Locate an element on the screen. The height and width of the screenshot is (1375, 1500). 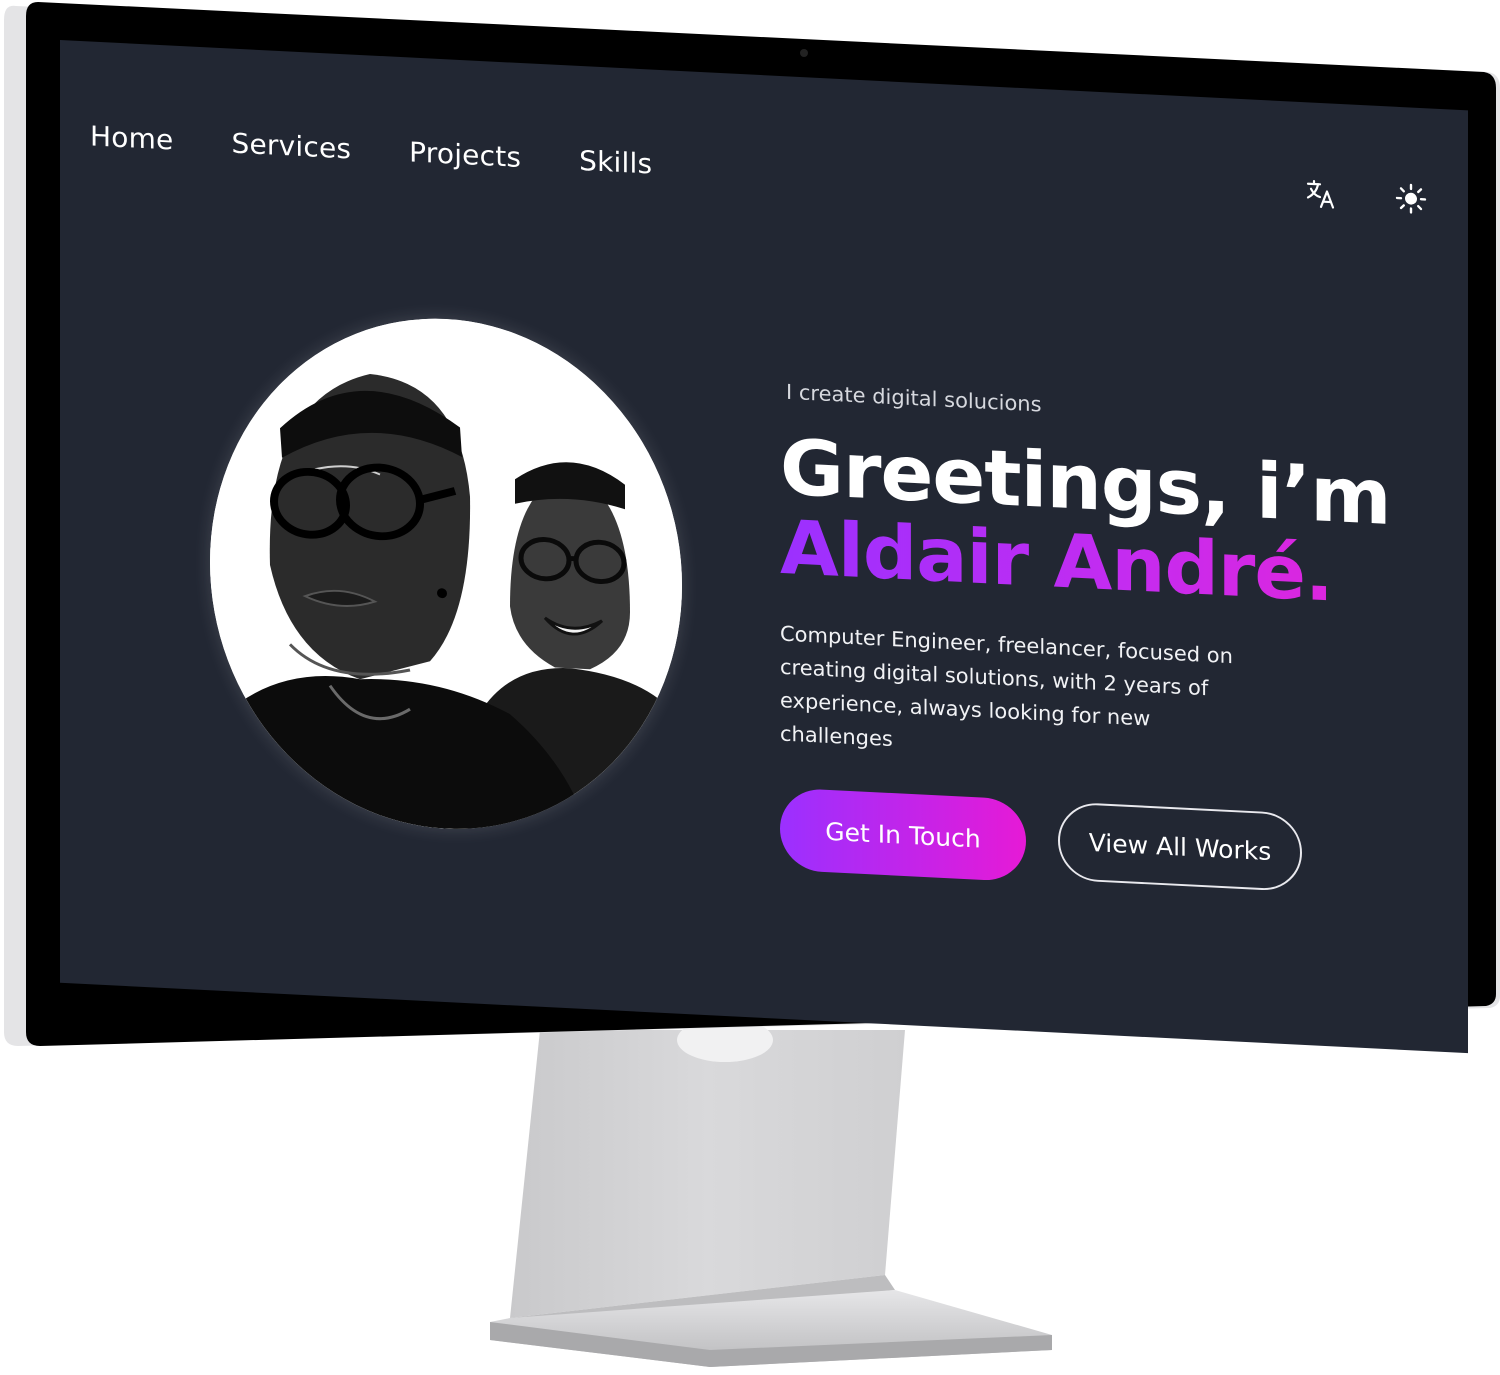
profile-illustration is located at coordinates (446, 574).